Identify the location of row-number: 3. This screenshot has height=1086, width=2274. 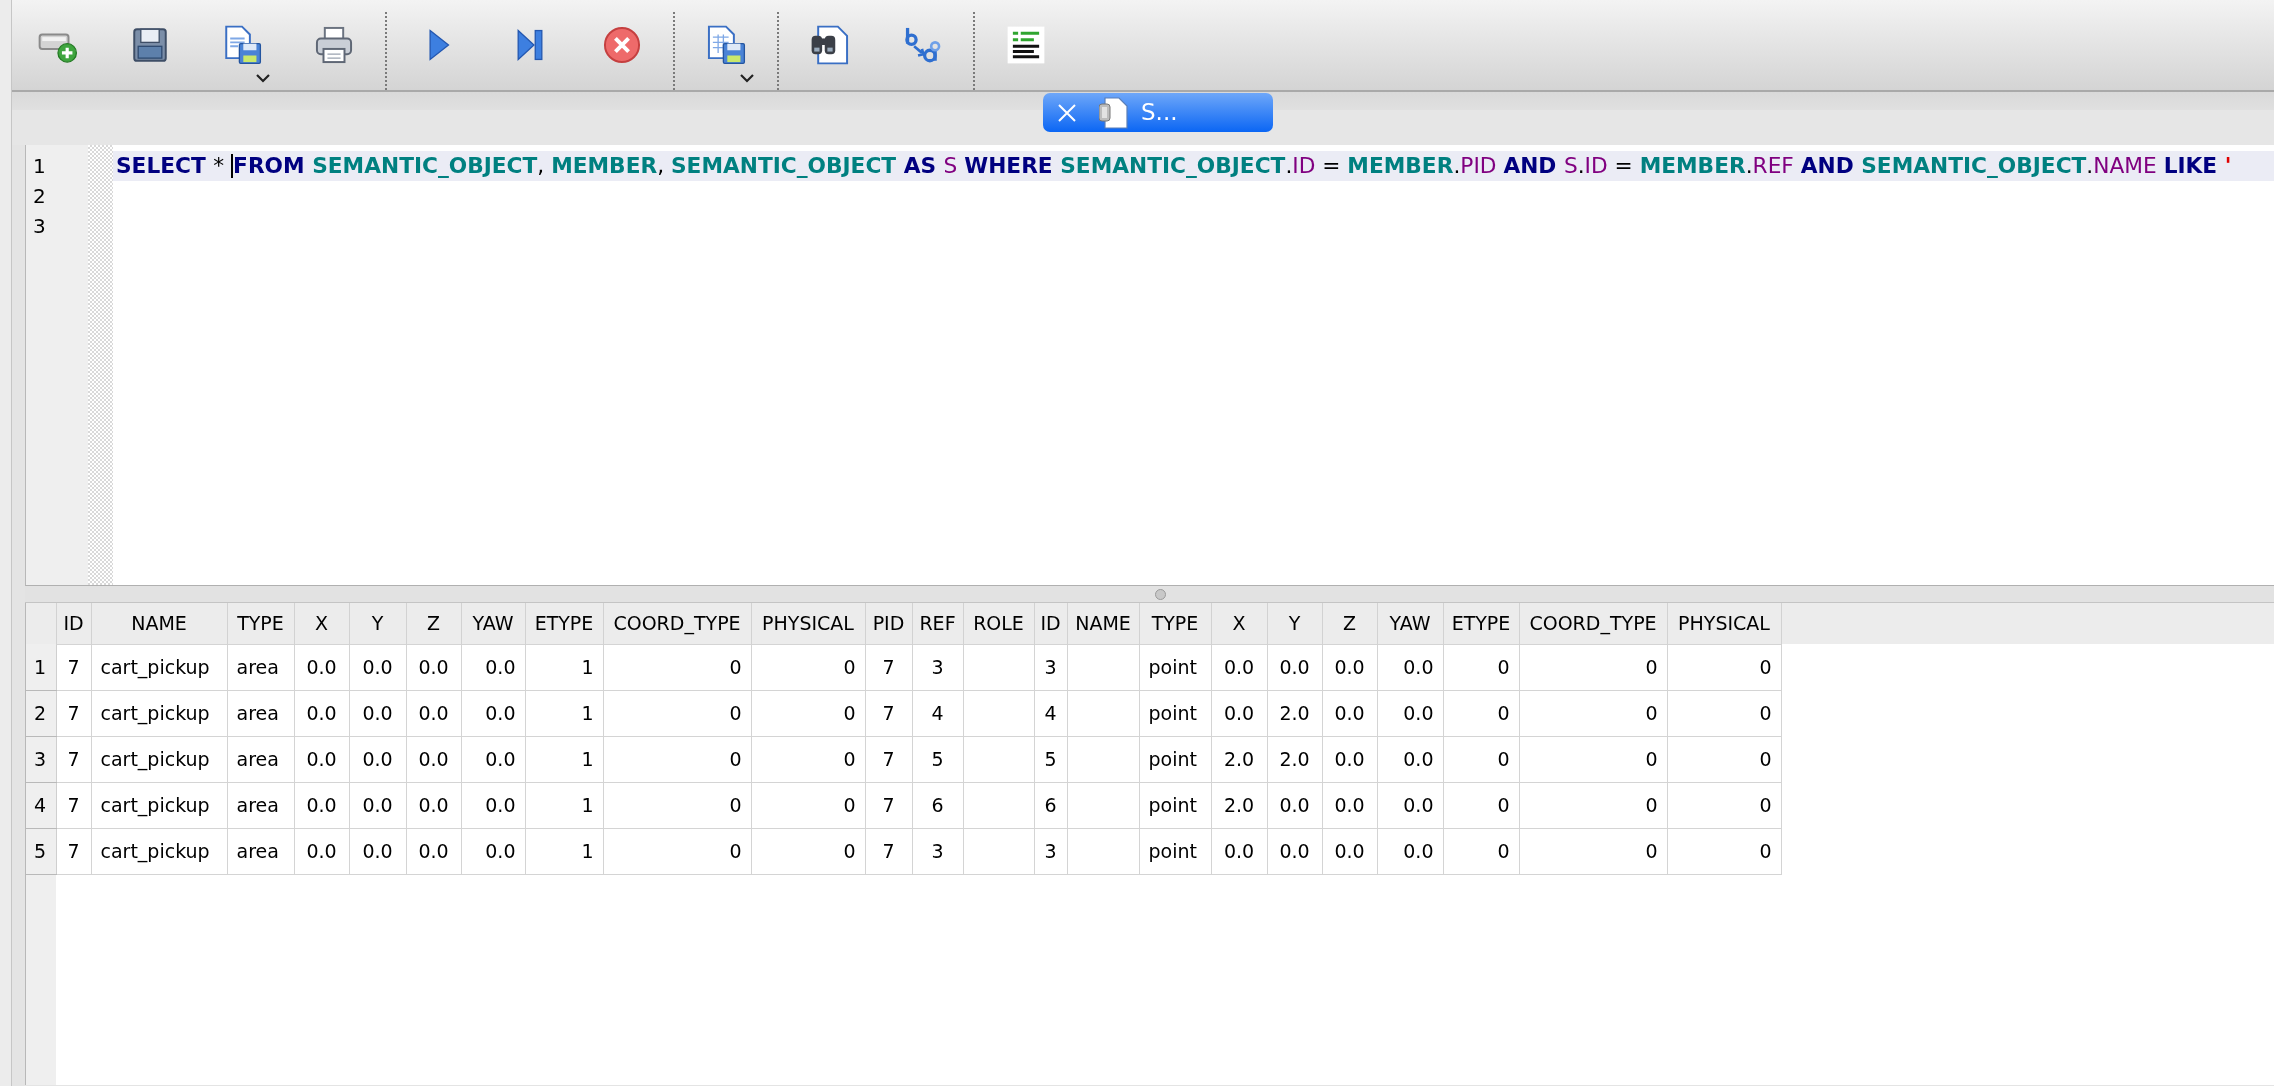
(41, 759).